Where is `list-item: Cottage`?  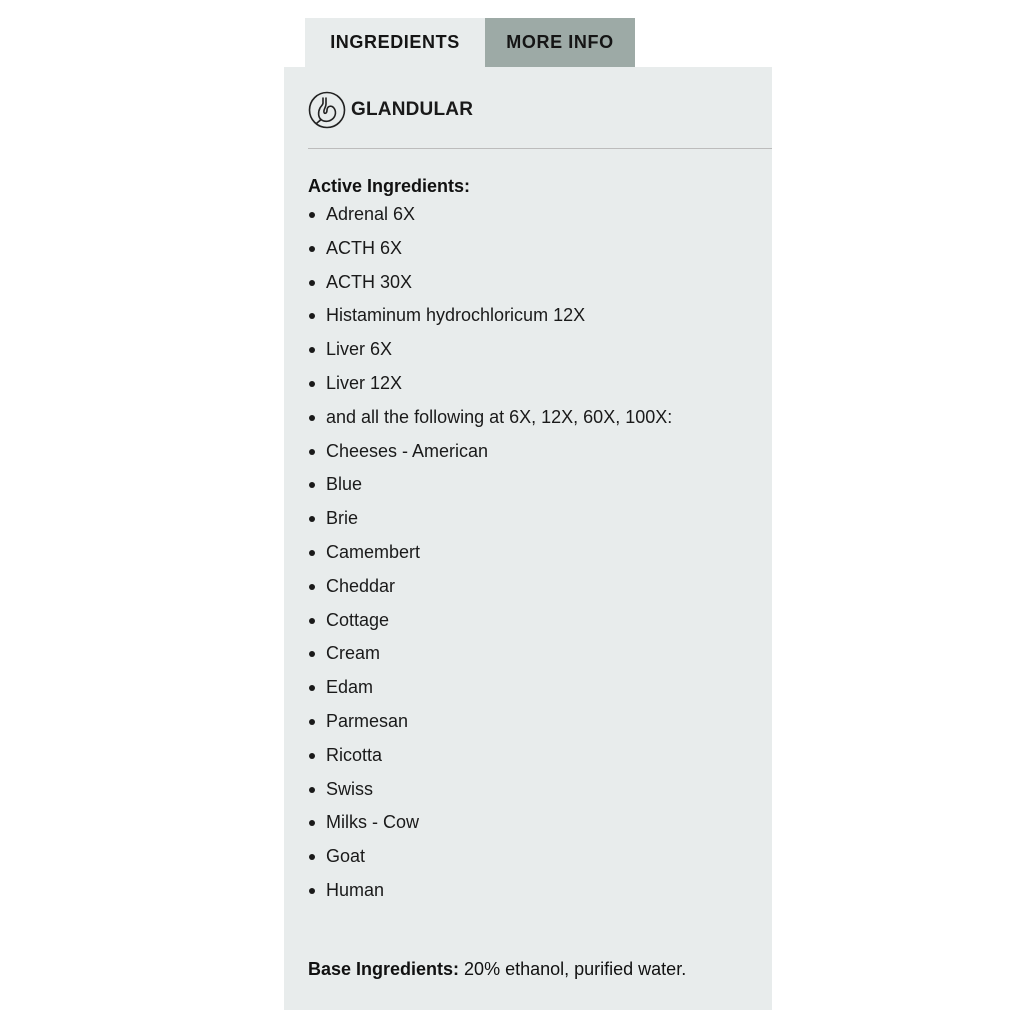 list-item: Cottage is located at coordinates (490, 621).